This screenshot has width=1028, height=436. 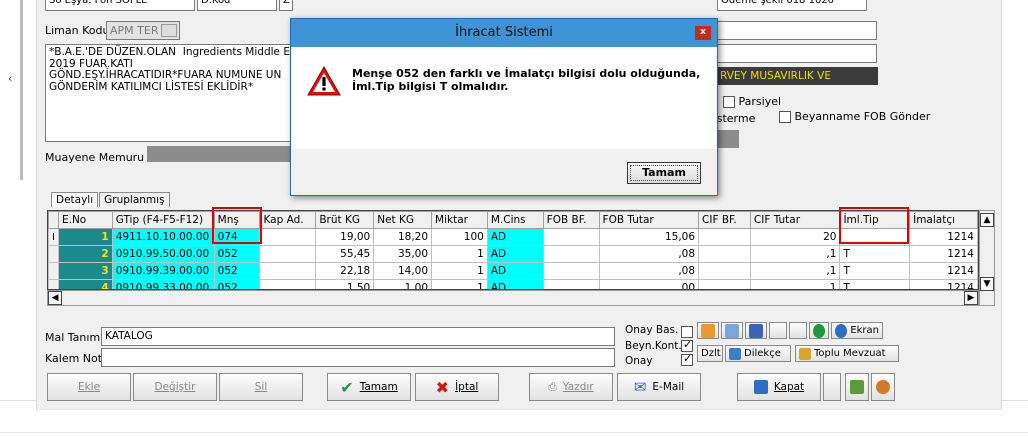 I want to click on cell-gtip: 4911.10.10.00.00, so click(x=163, y=237).